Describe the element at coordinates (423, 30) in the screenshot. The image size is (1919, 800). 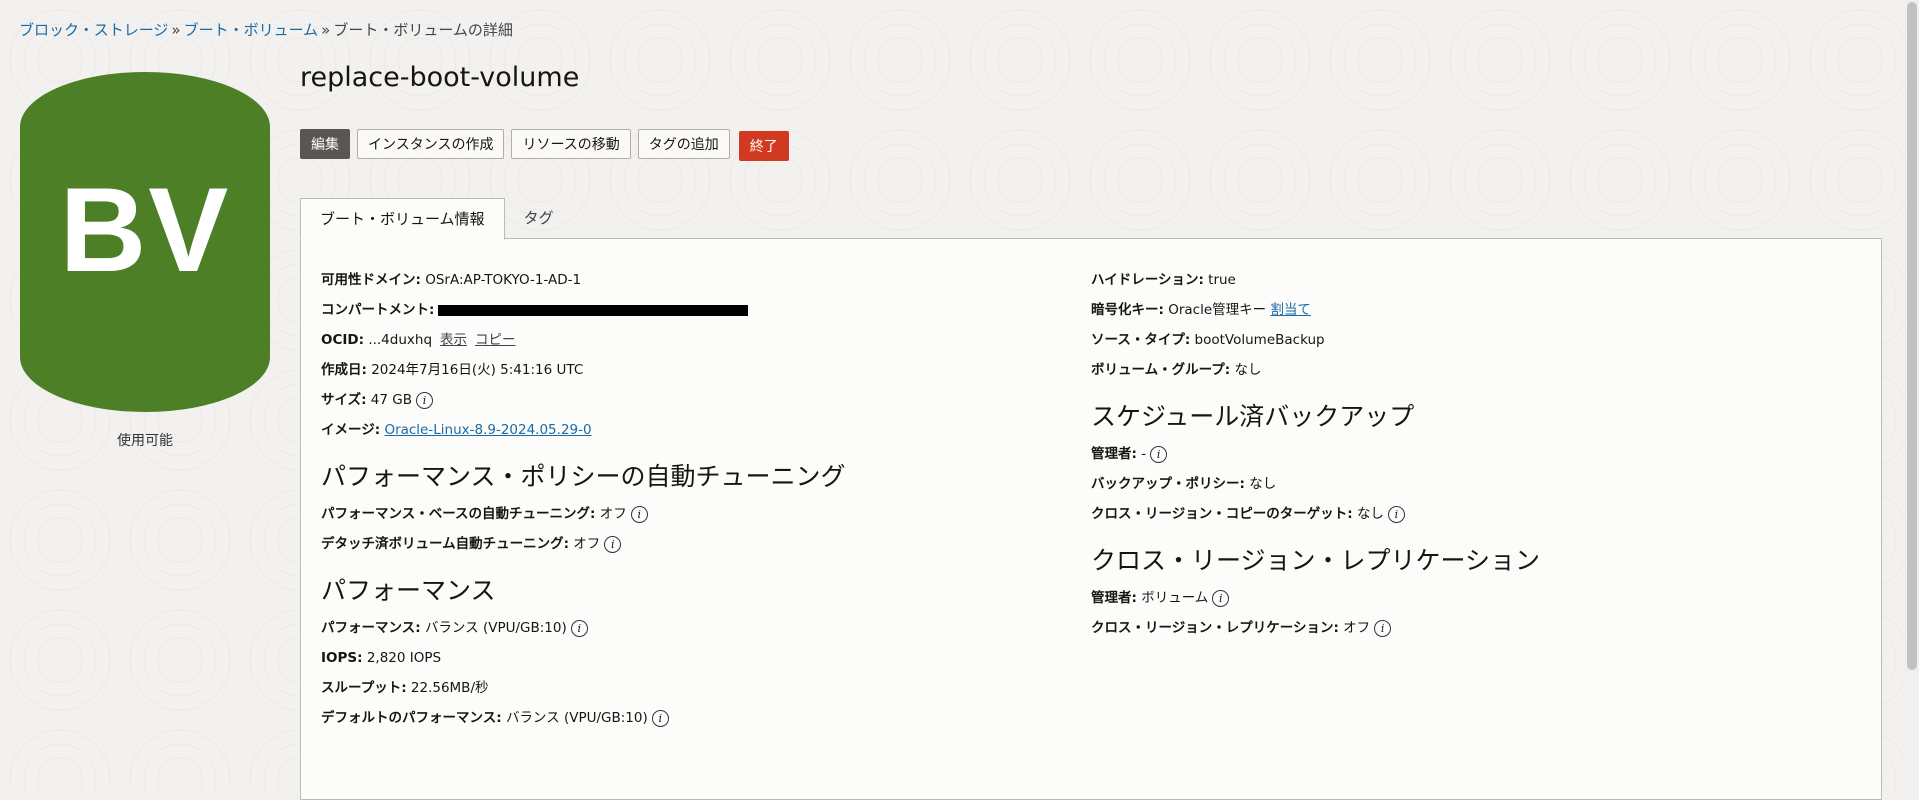
I see `breadcrumb-current: ブート・ボリュームの詳細` at that location.